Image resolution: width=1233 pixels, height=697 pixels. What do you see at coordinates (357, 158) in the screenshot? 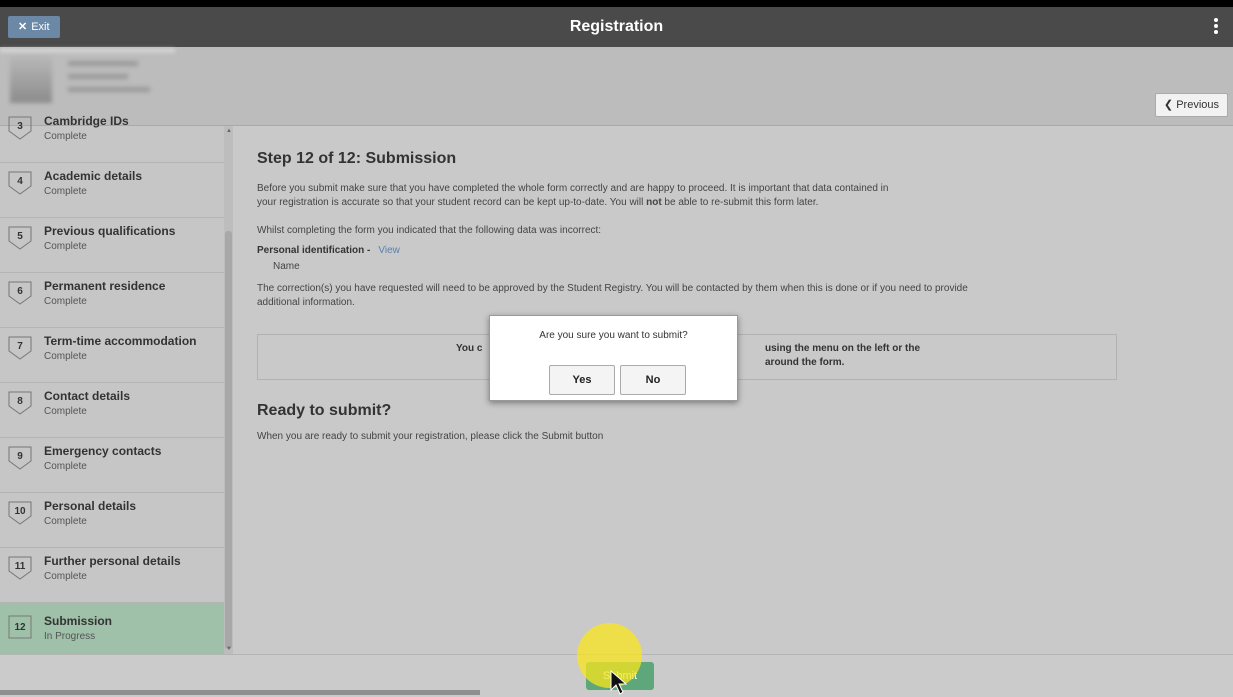
I see `step-heading: Step 12 of 12: Submission` at bounding box center [357, 158].